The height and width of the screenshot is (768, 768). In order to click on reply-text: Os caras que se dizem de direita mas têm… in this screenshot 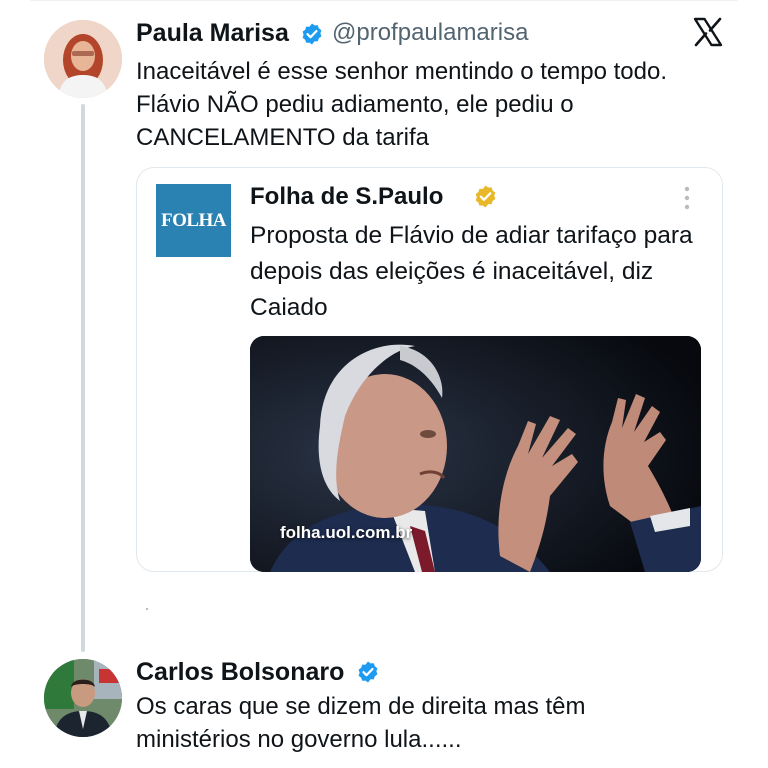, I will do `click(361, 723)`.